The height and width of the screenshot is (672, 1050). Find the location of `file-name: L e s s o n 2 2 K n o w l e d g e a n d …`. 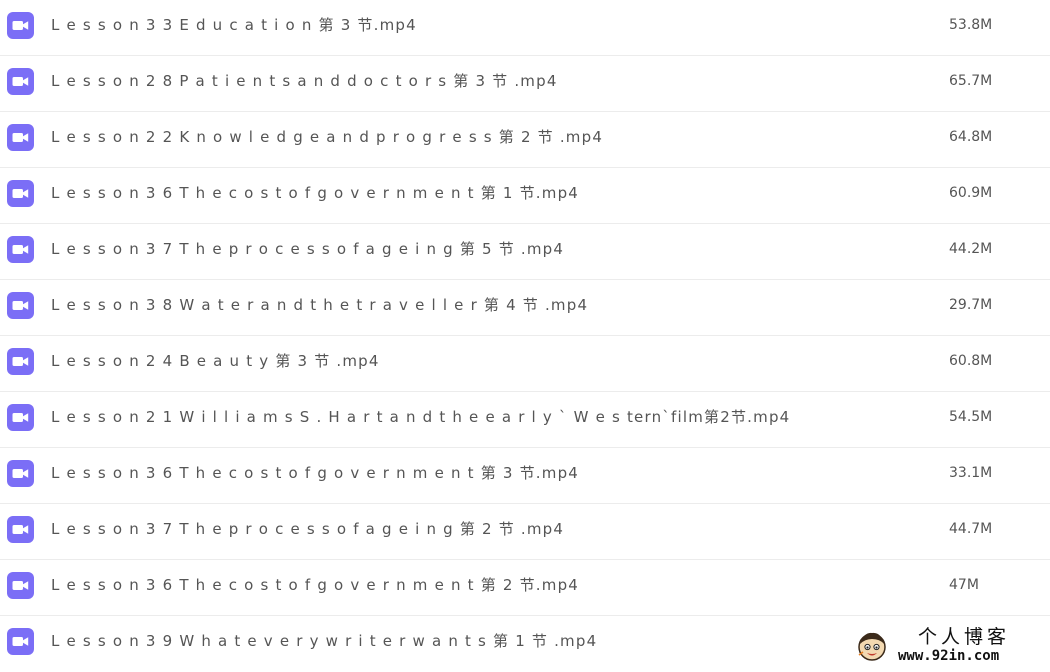

file-name: L e s s o n 2 2 K n o w l e d g e a n d … is located at coordinates (327, 137).